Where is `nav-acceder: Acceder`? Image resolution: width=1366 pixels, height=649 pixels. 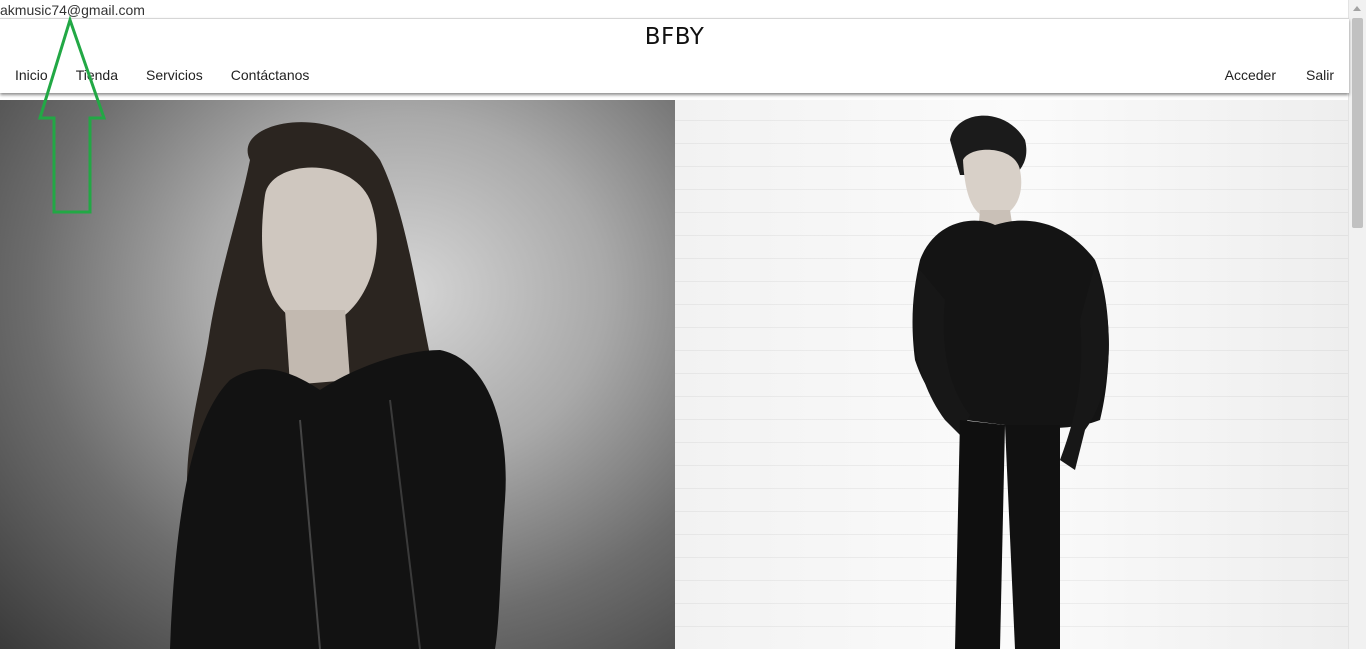 nav-acceder: Acceder is located at coordinates (1250, 75).